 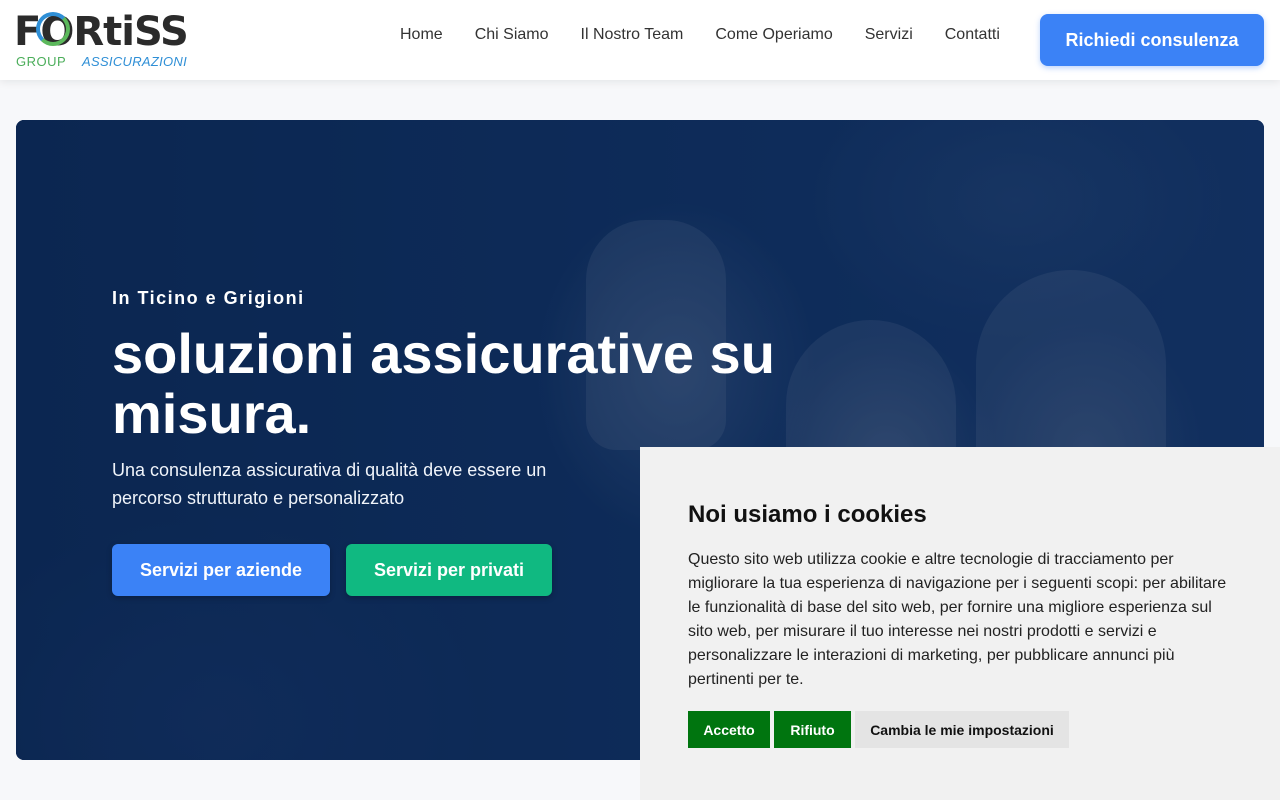 I want to click on cookie-accept-button: Accetto, so click(x=729, y=729).